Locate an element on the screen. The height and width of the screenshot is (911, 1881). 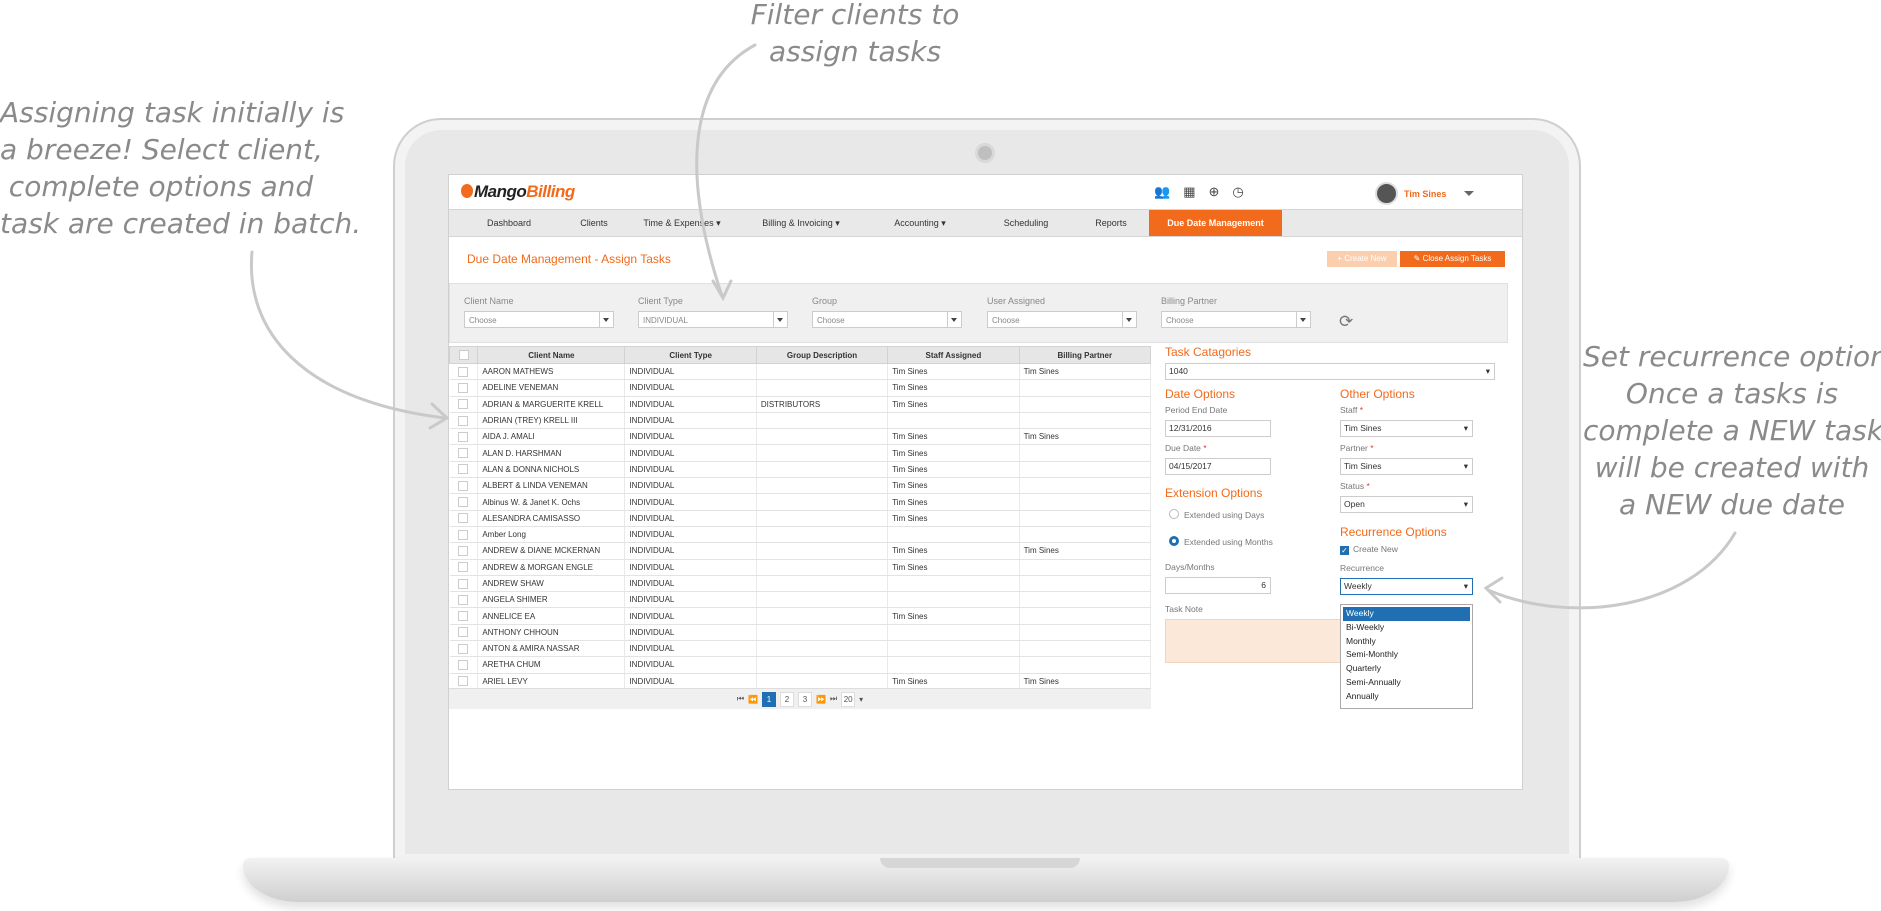
arrow-left-icon is located at coordinates (348, 335).